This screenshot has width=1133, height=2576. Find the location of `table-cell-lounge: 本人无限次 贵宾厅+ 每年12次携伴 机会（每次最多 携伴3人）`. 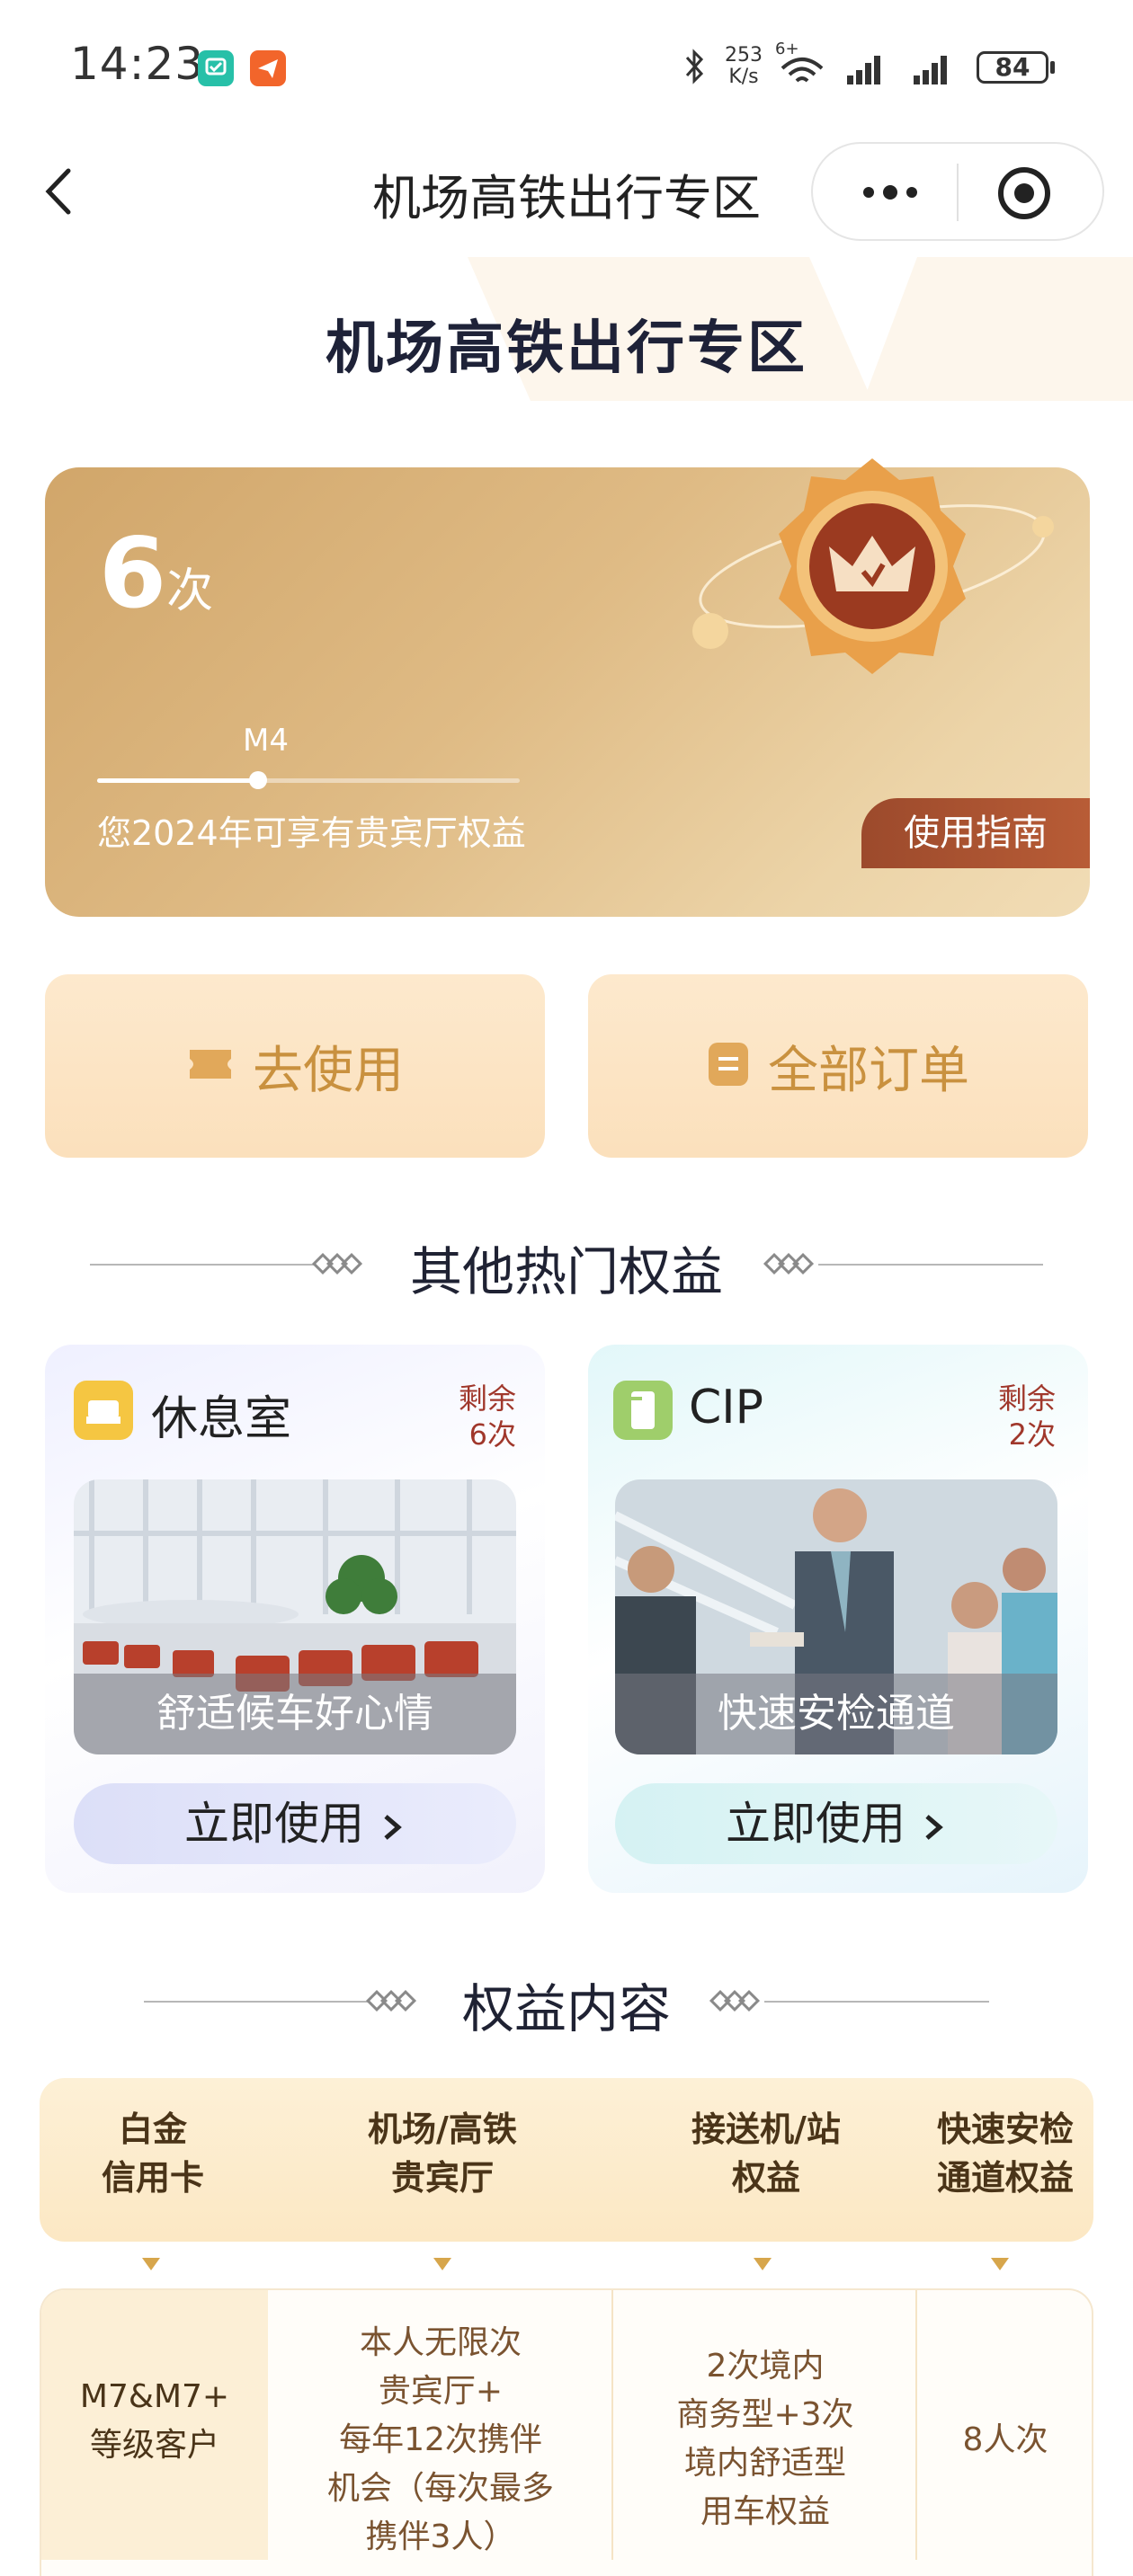

table-cell-lounge: 本人无限次 贵宾厅+ 每年12次携伴 机会（每次最多 携伴3人） is located at coordinates (440, 2439).